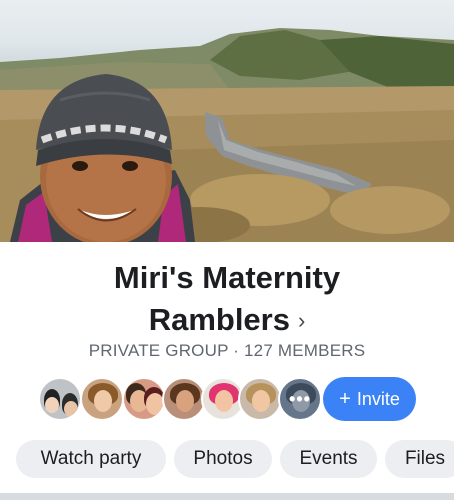 This screenshot has height=500, width=454. I want to click on member-avatar-7: •••, so click(300, 399).